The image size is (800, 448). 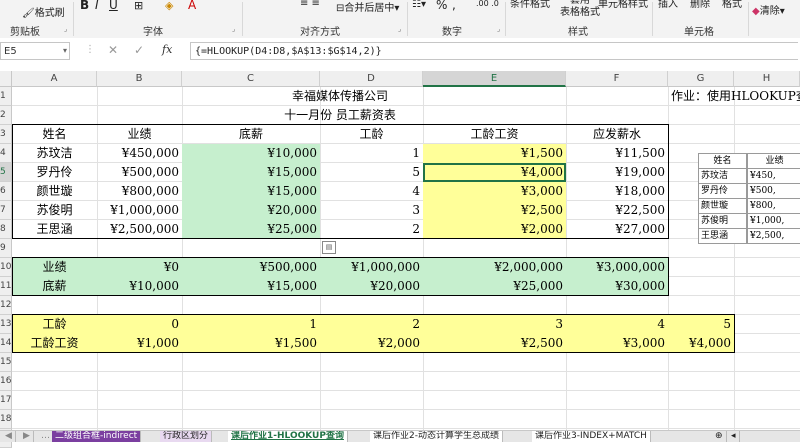 I want to click on employee-pay: ¥27,000, so click(x=617, y=229).